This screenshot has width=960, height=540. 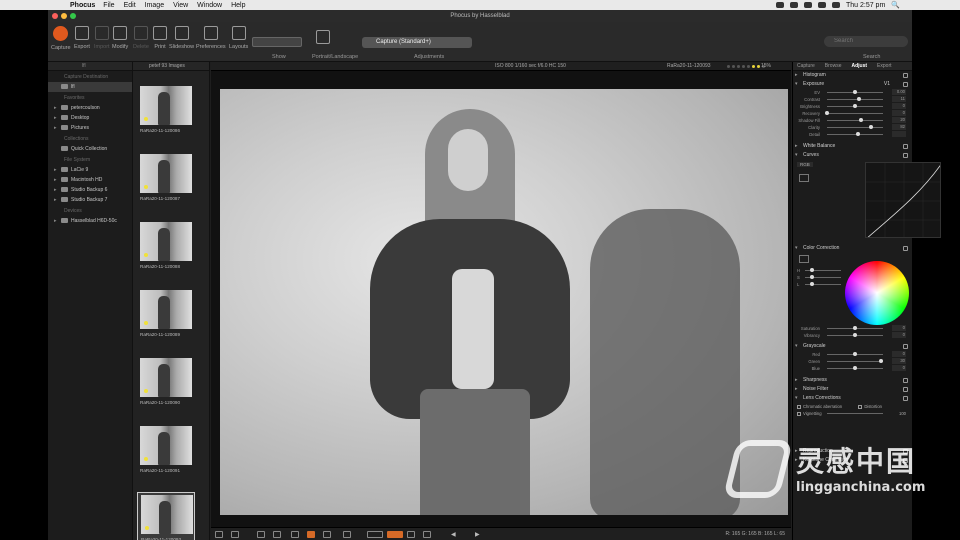 I want to click on lens-corrections-header: Lens Corrections, so click(x=852, y=398).